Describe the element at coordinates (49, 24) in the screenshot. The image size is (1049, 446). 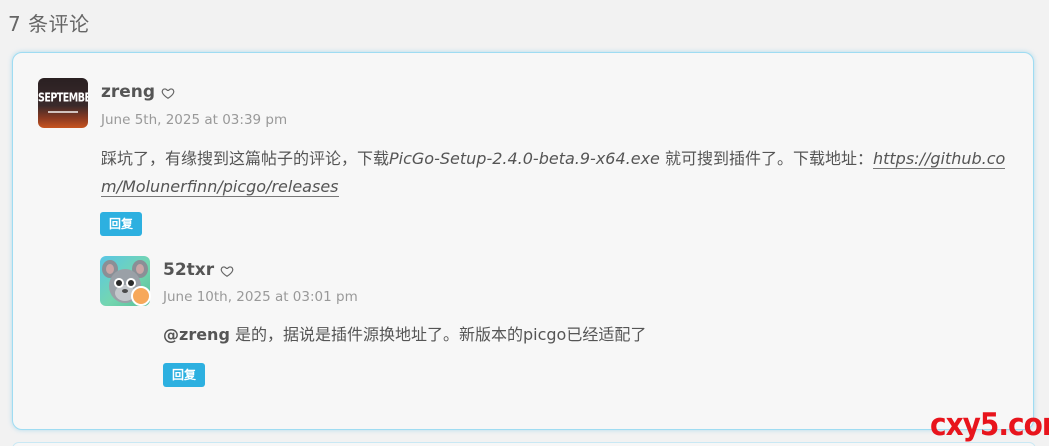
I see `comments-count-title: 7 条评论` at that location.